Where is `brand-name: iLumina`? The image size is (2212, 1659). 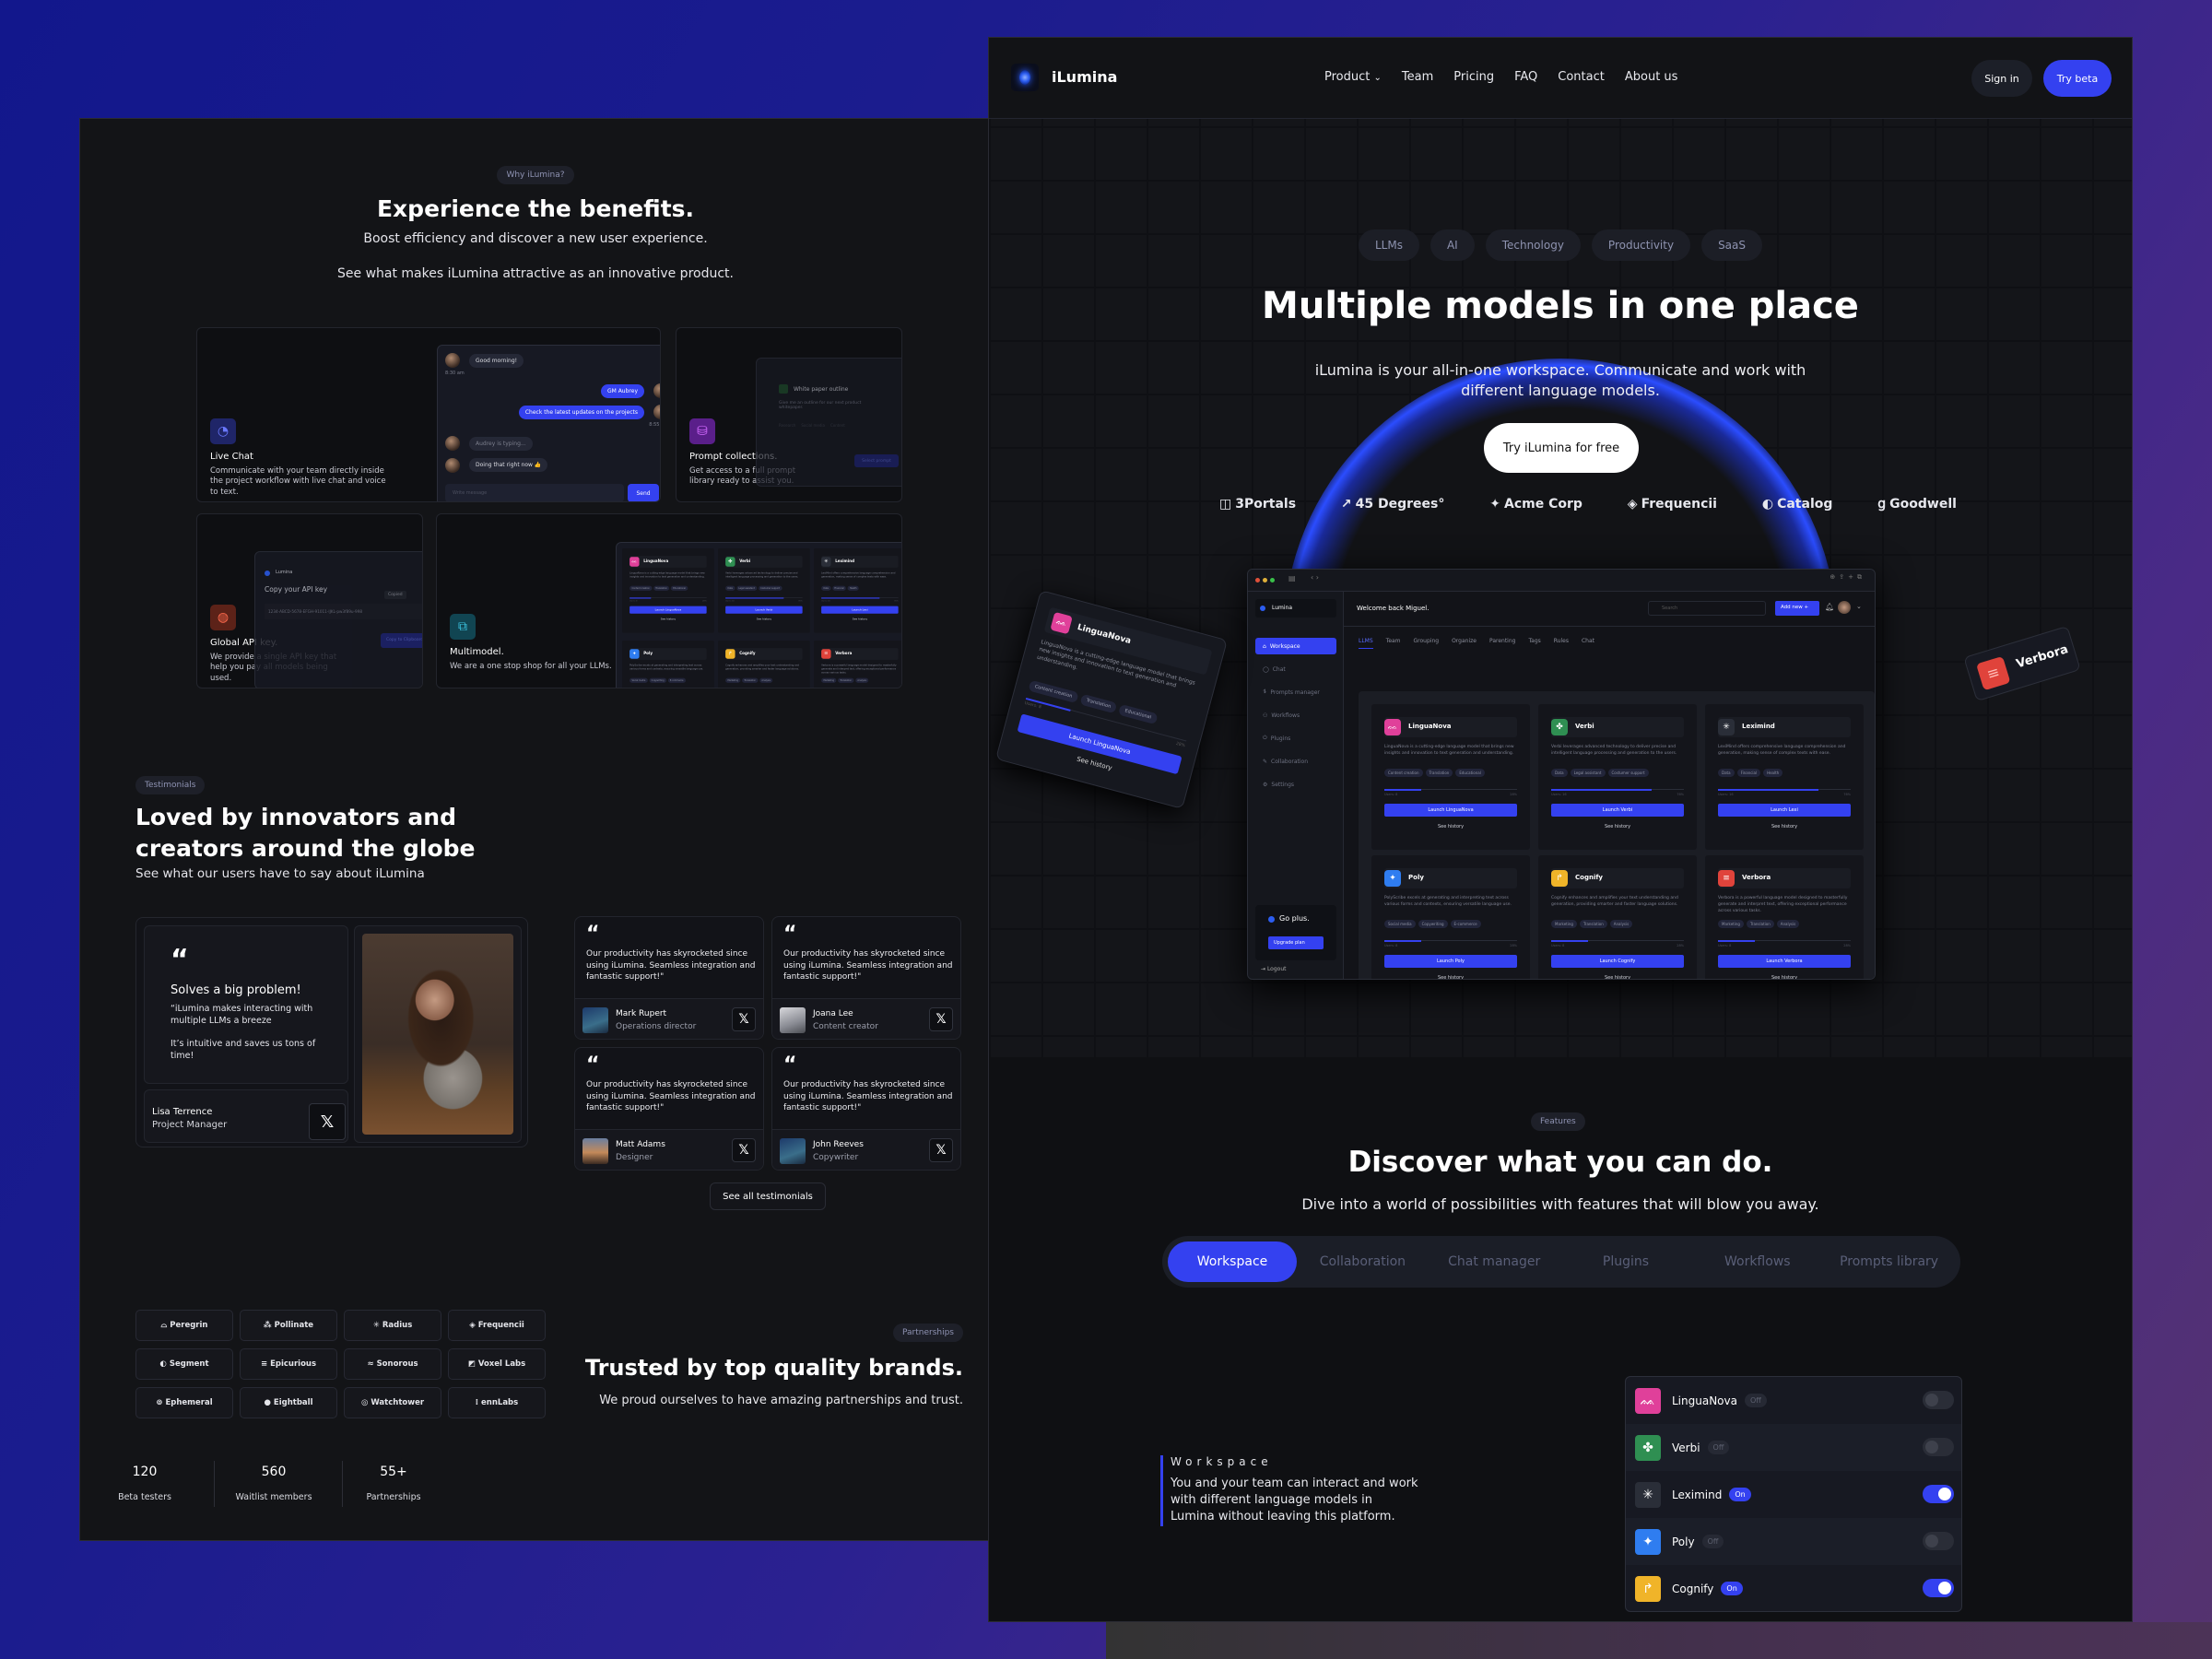
brand-name: iLumina is located at coordinates (1084, 77).